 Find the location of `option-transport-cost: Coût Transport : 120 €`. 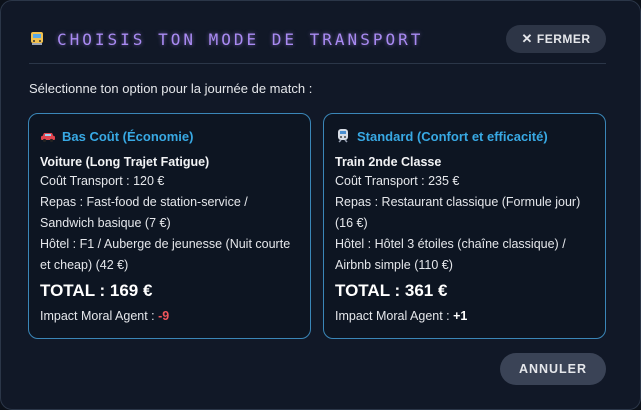

option-transport-cost: Coût Transport : 120 € is located at coordinates (102, 181).